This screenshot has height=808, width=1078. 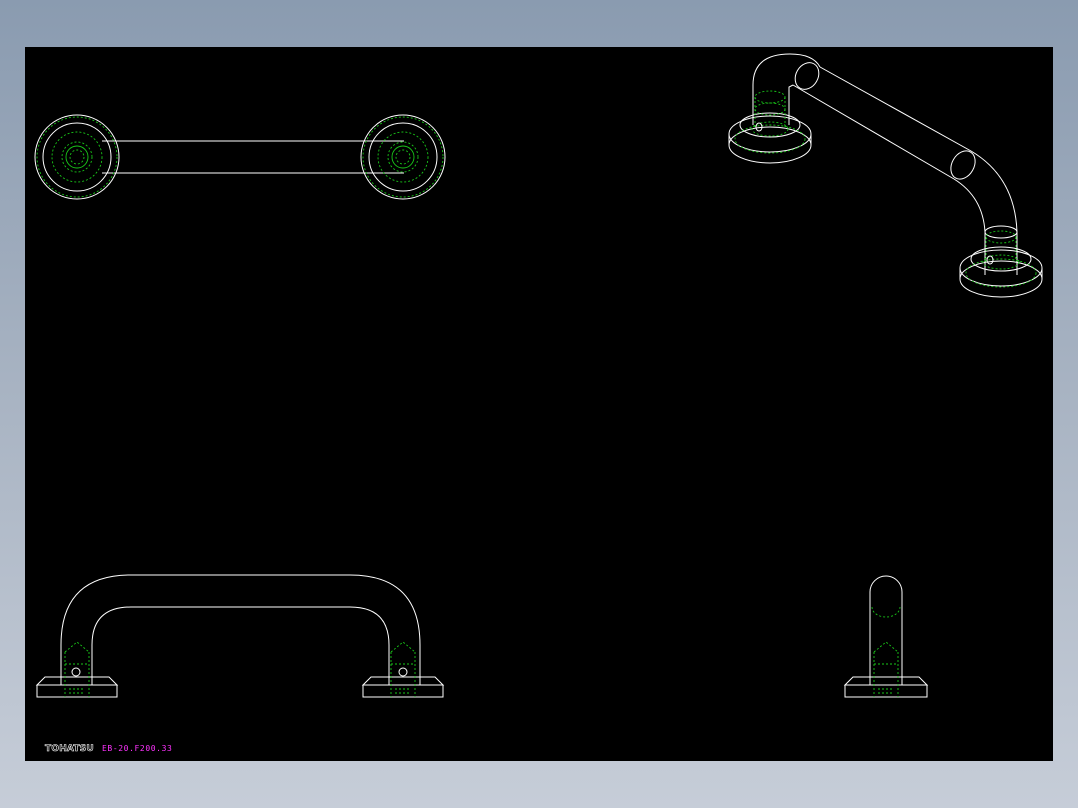 I want to click on iso-right-base, so click(x=1001, y=264).